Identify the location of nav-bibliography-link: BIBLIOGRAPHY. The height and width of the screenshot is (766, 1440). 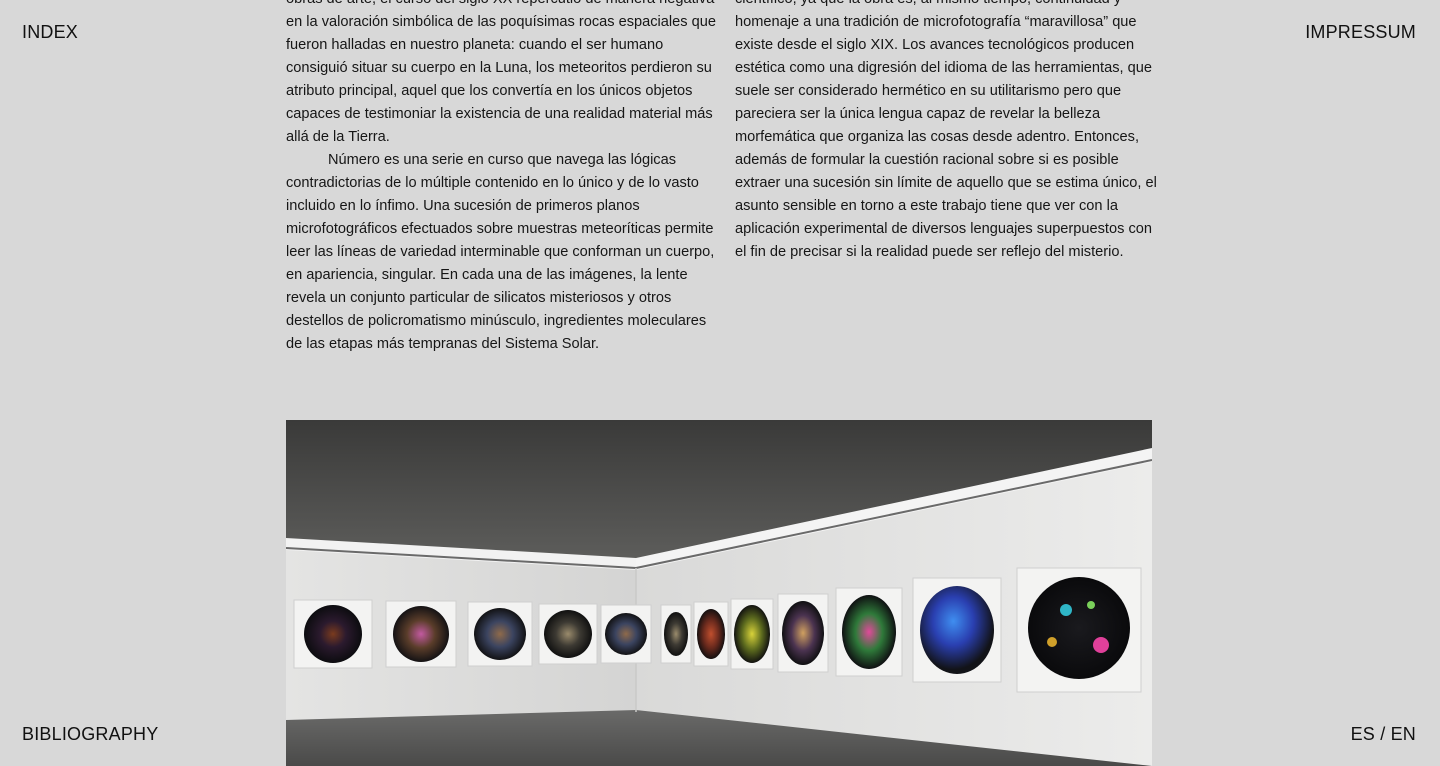
(90, 734).